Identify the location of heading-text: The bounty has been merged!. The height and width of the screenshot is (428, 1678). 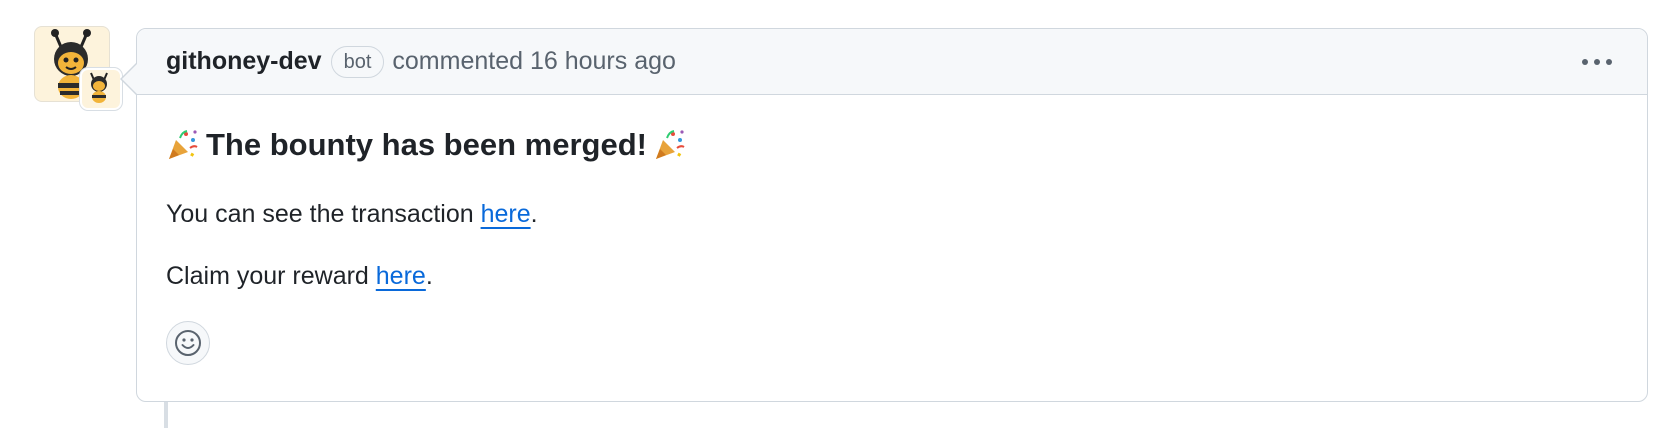
(426, 144).